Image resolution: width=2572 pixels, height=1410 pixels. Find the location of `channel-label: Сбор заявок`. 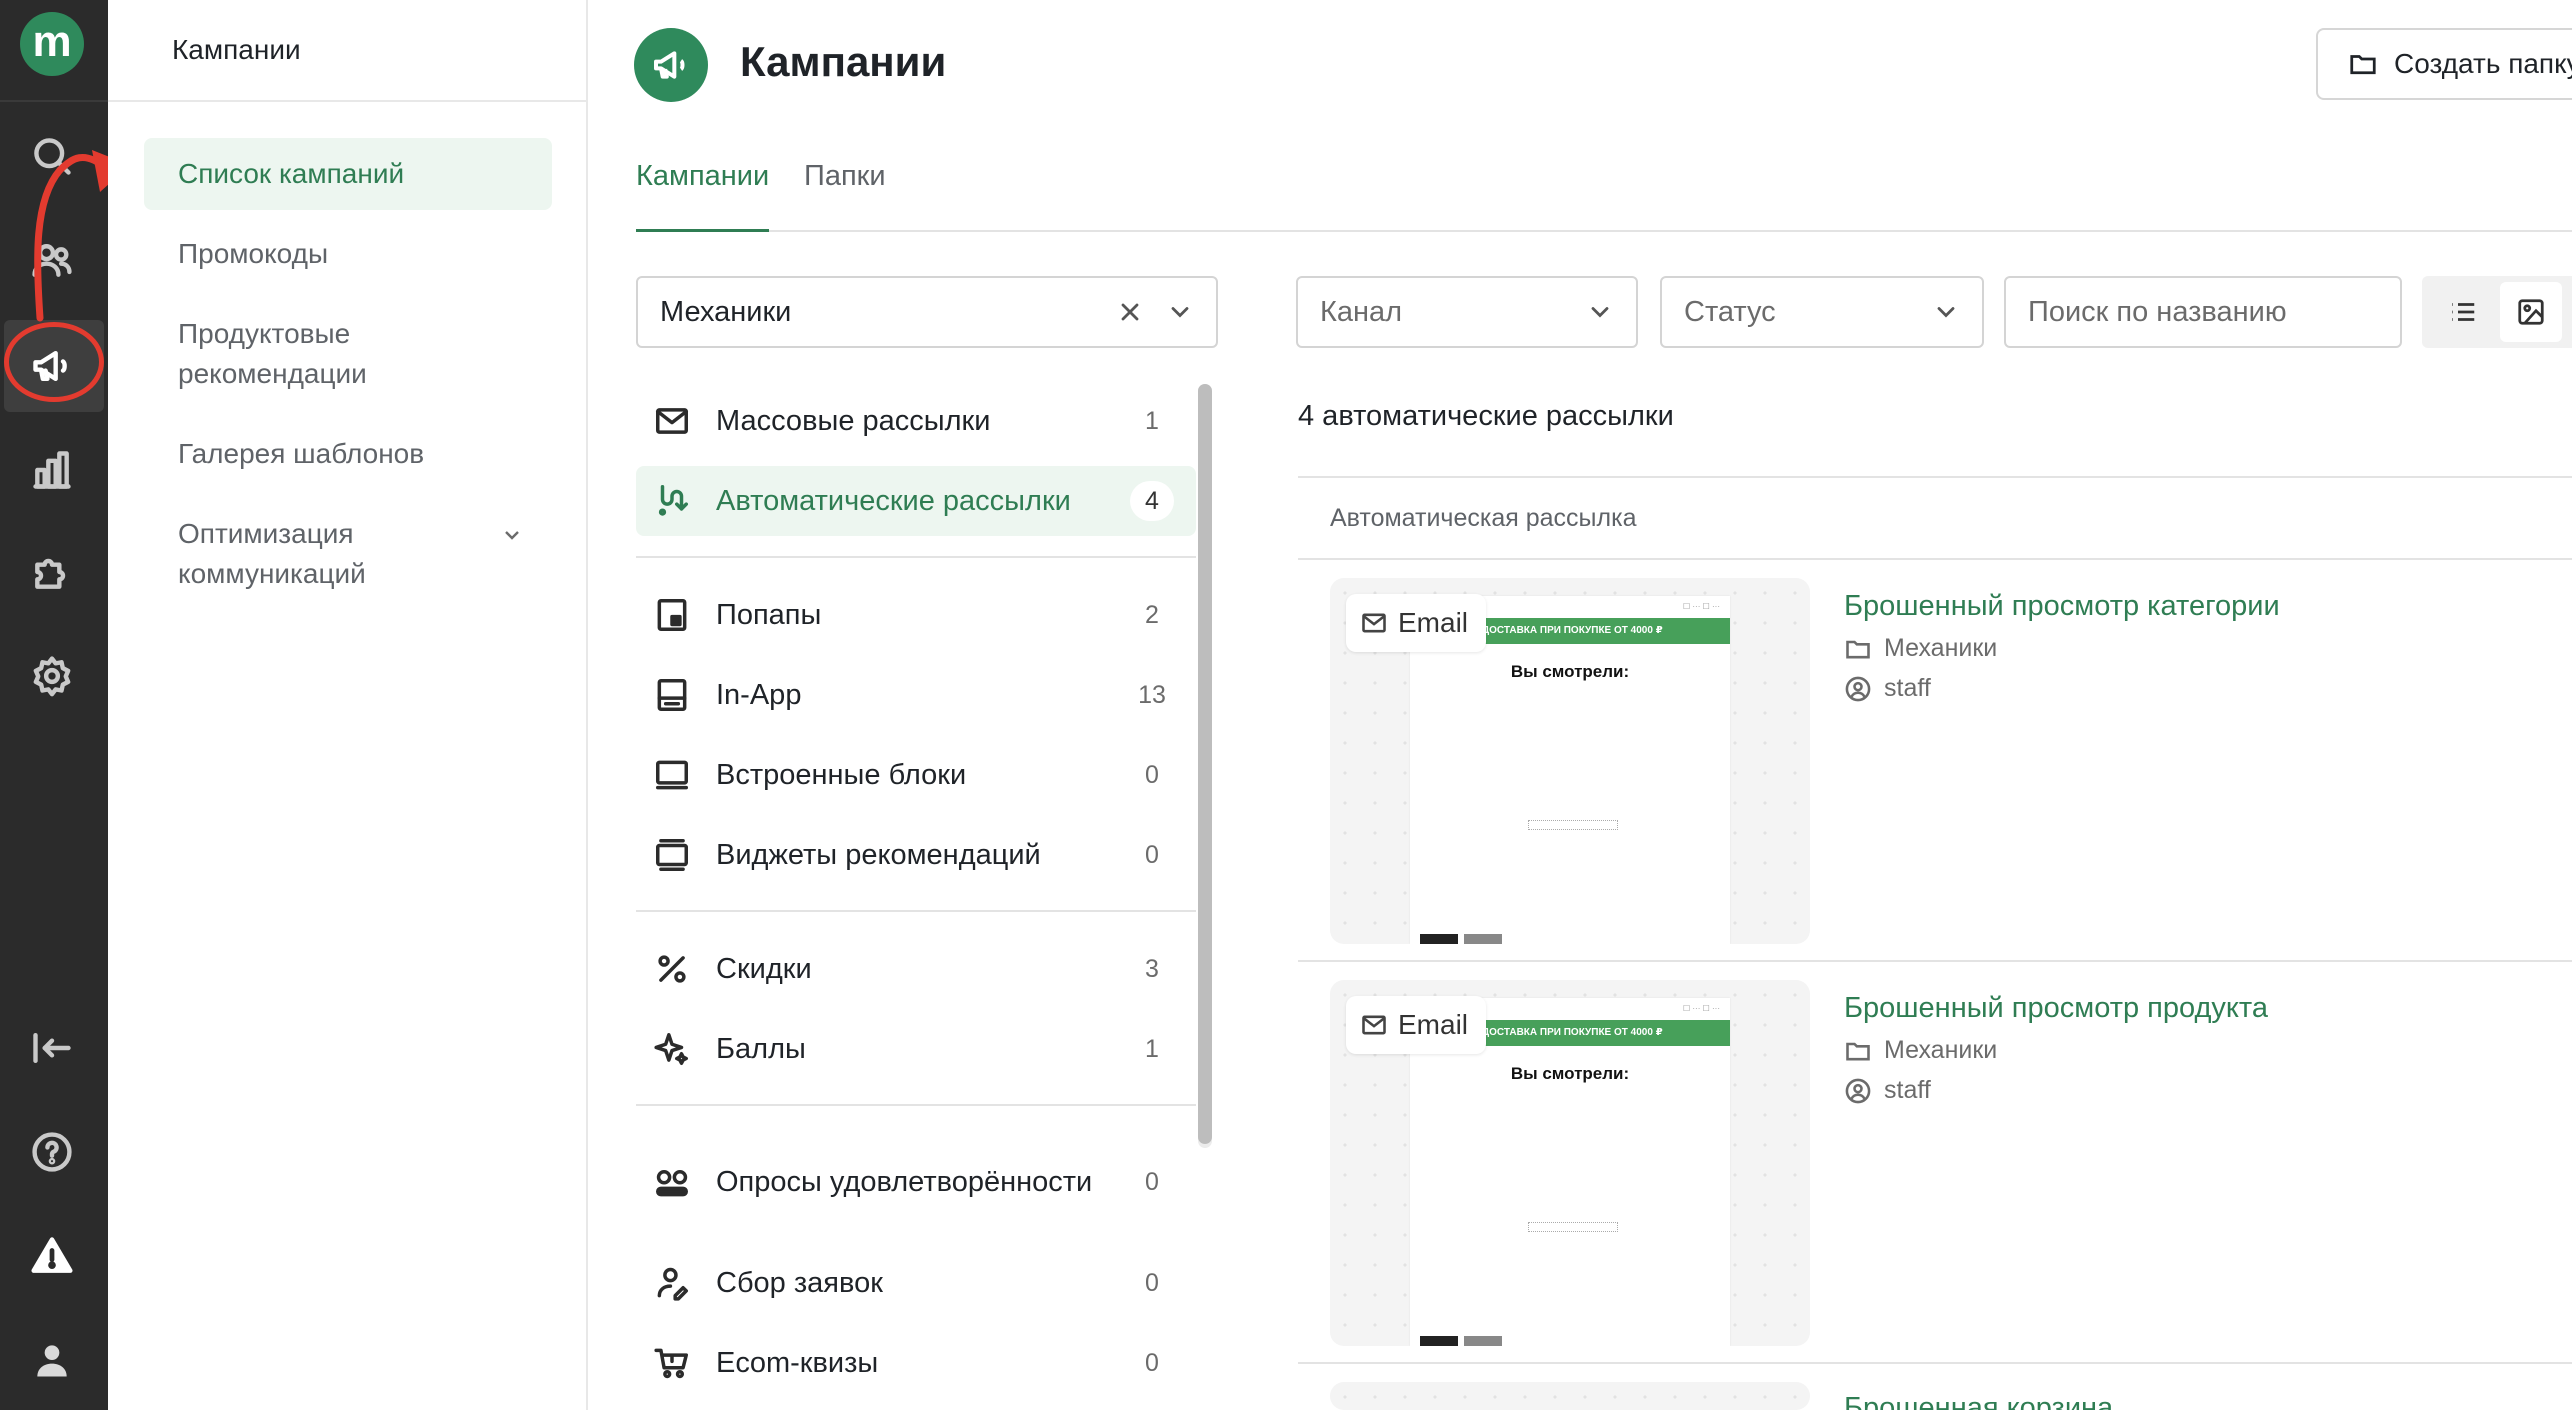

channel-label: Сбор заявок is located at coordinates (799, 1283).